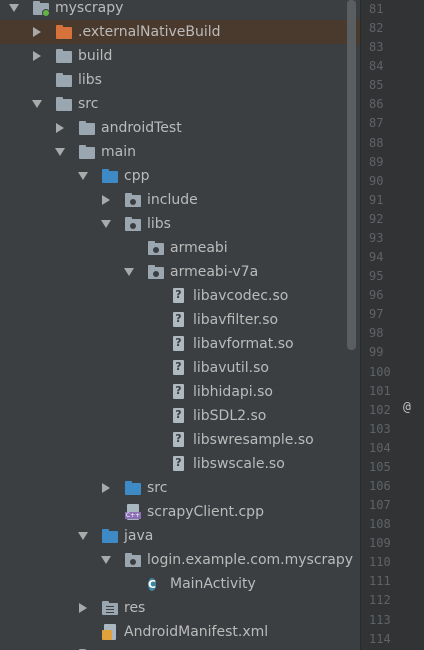 The height and width of the screenshot is (650, 424). Describe the element at coordinates (180, 152) in the screenshot. I see `tree-item: main` at that location.